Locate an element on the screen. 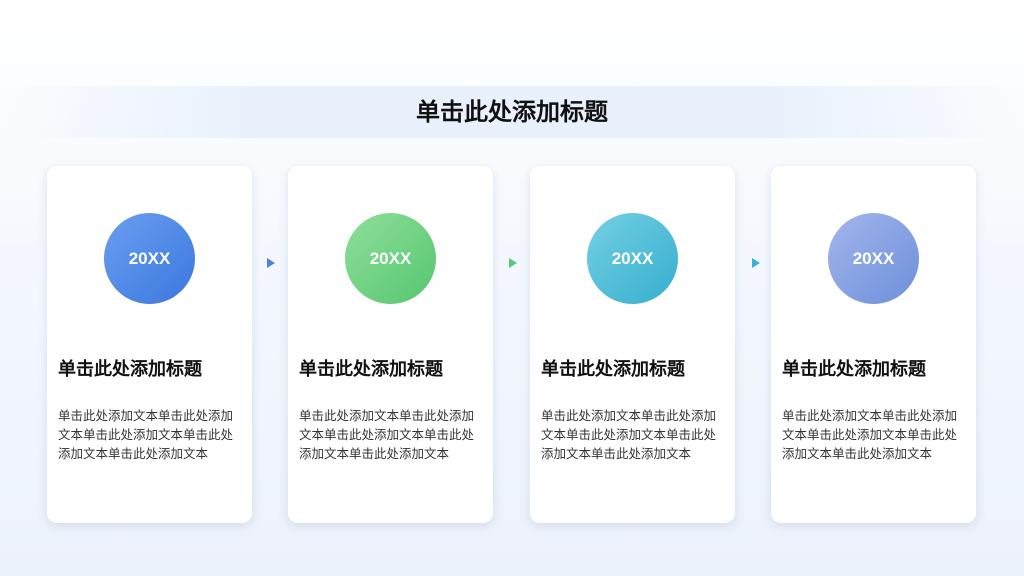  slide-title: 单击此处添加标题 is located at coordinates (512, 112).